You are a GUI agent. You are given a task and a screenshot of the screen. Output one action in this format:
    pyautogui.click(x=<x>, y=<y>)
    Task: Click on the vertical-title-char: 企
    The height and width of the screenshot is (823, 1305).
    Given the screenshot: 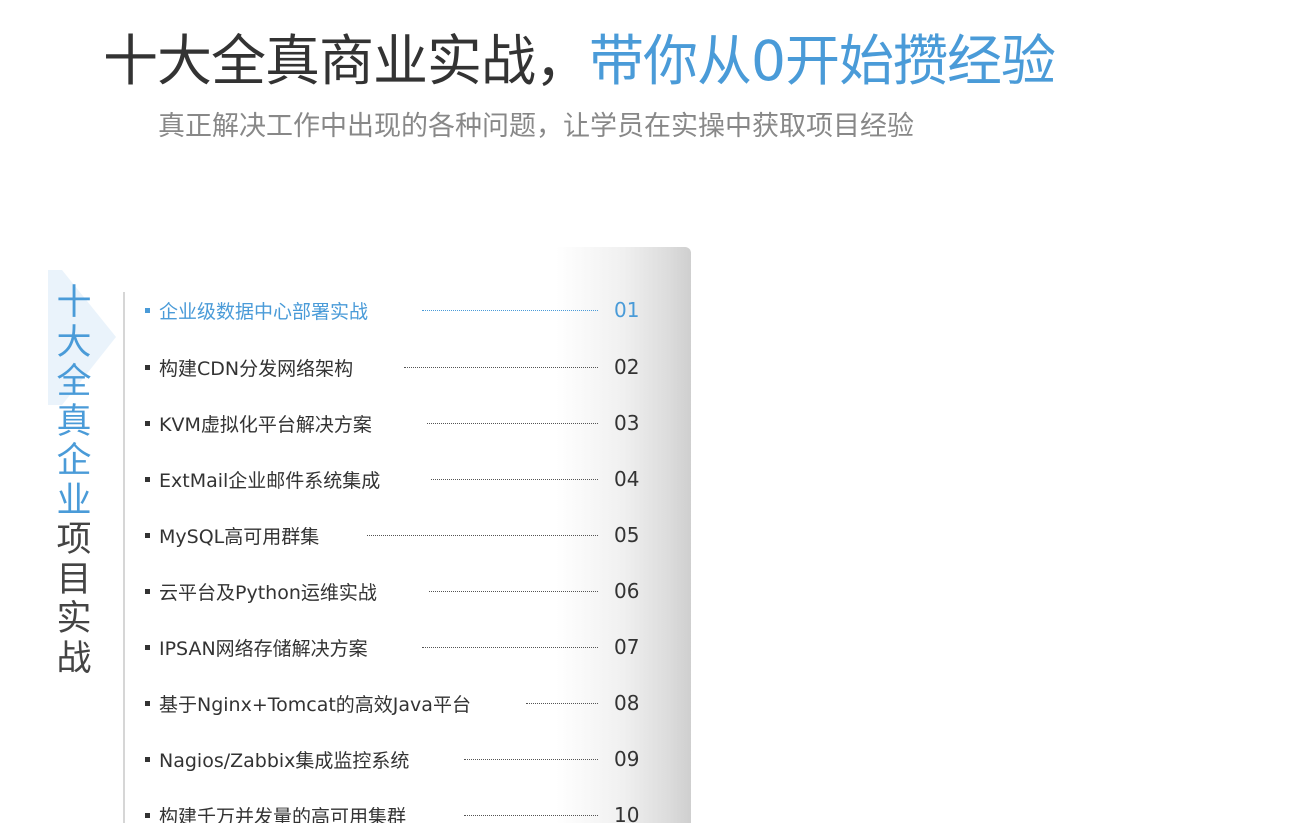 What is the action you would take?
    pyautogui.click(x=74, y=461)
    